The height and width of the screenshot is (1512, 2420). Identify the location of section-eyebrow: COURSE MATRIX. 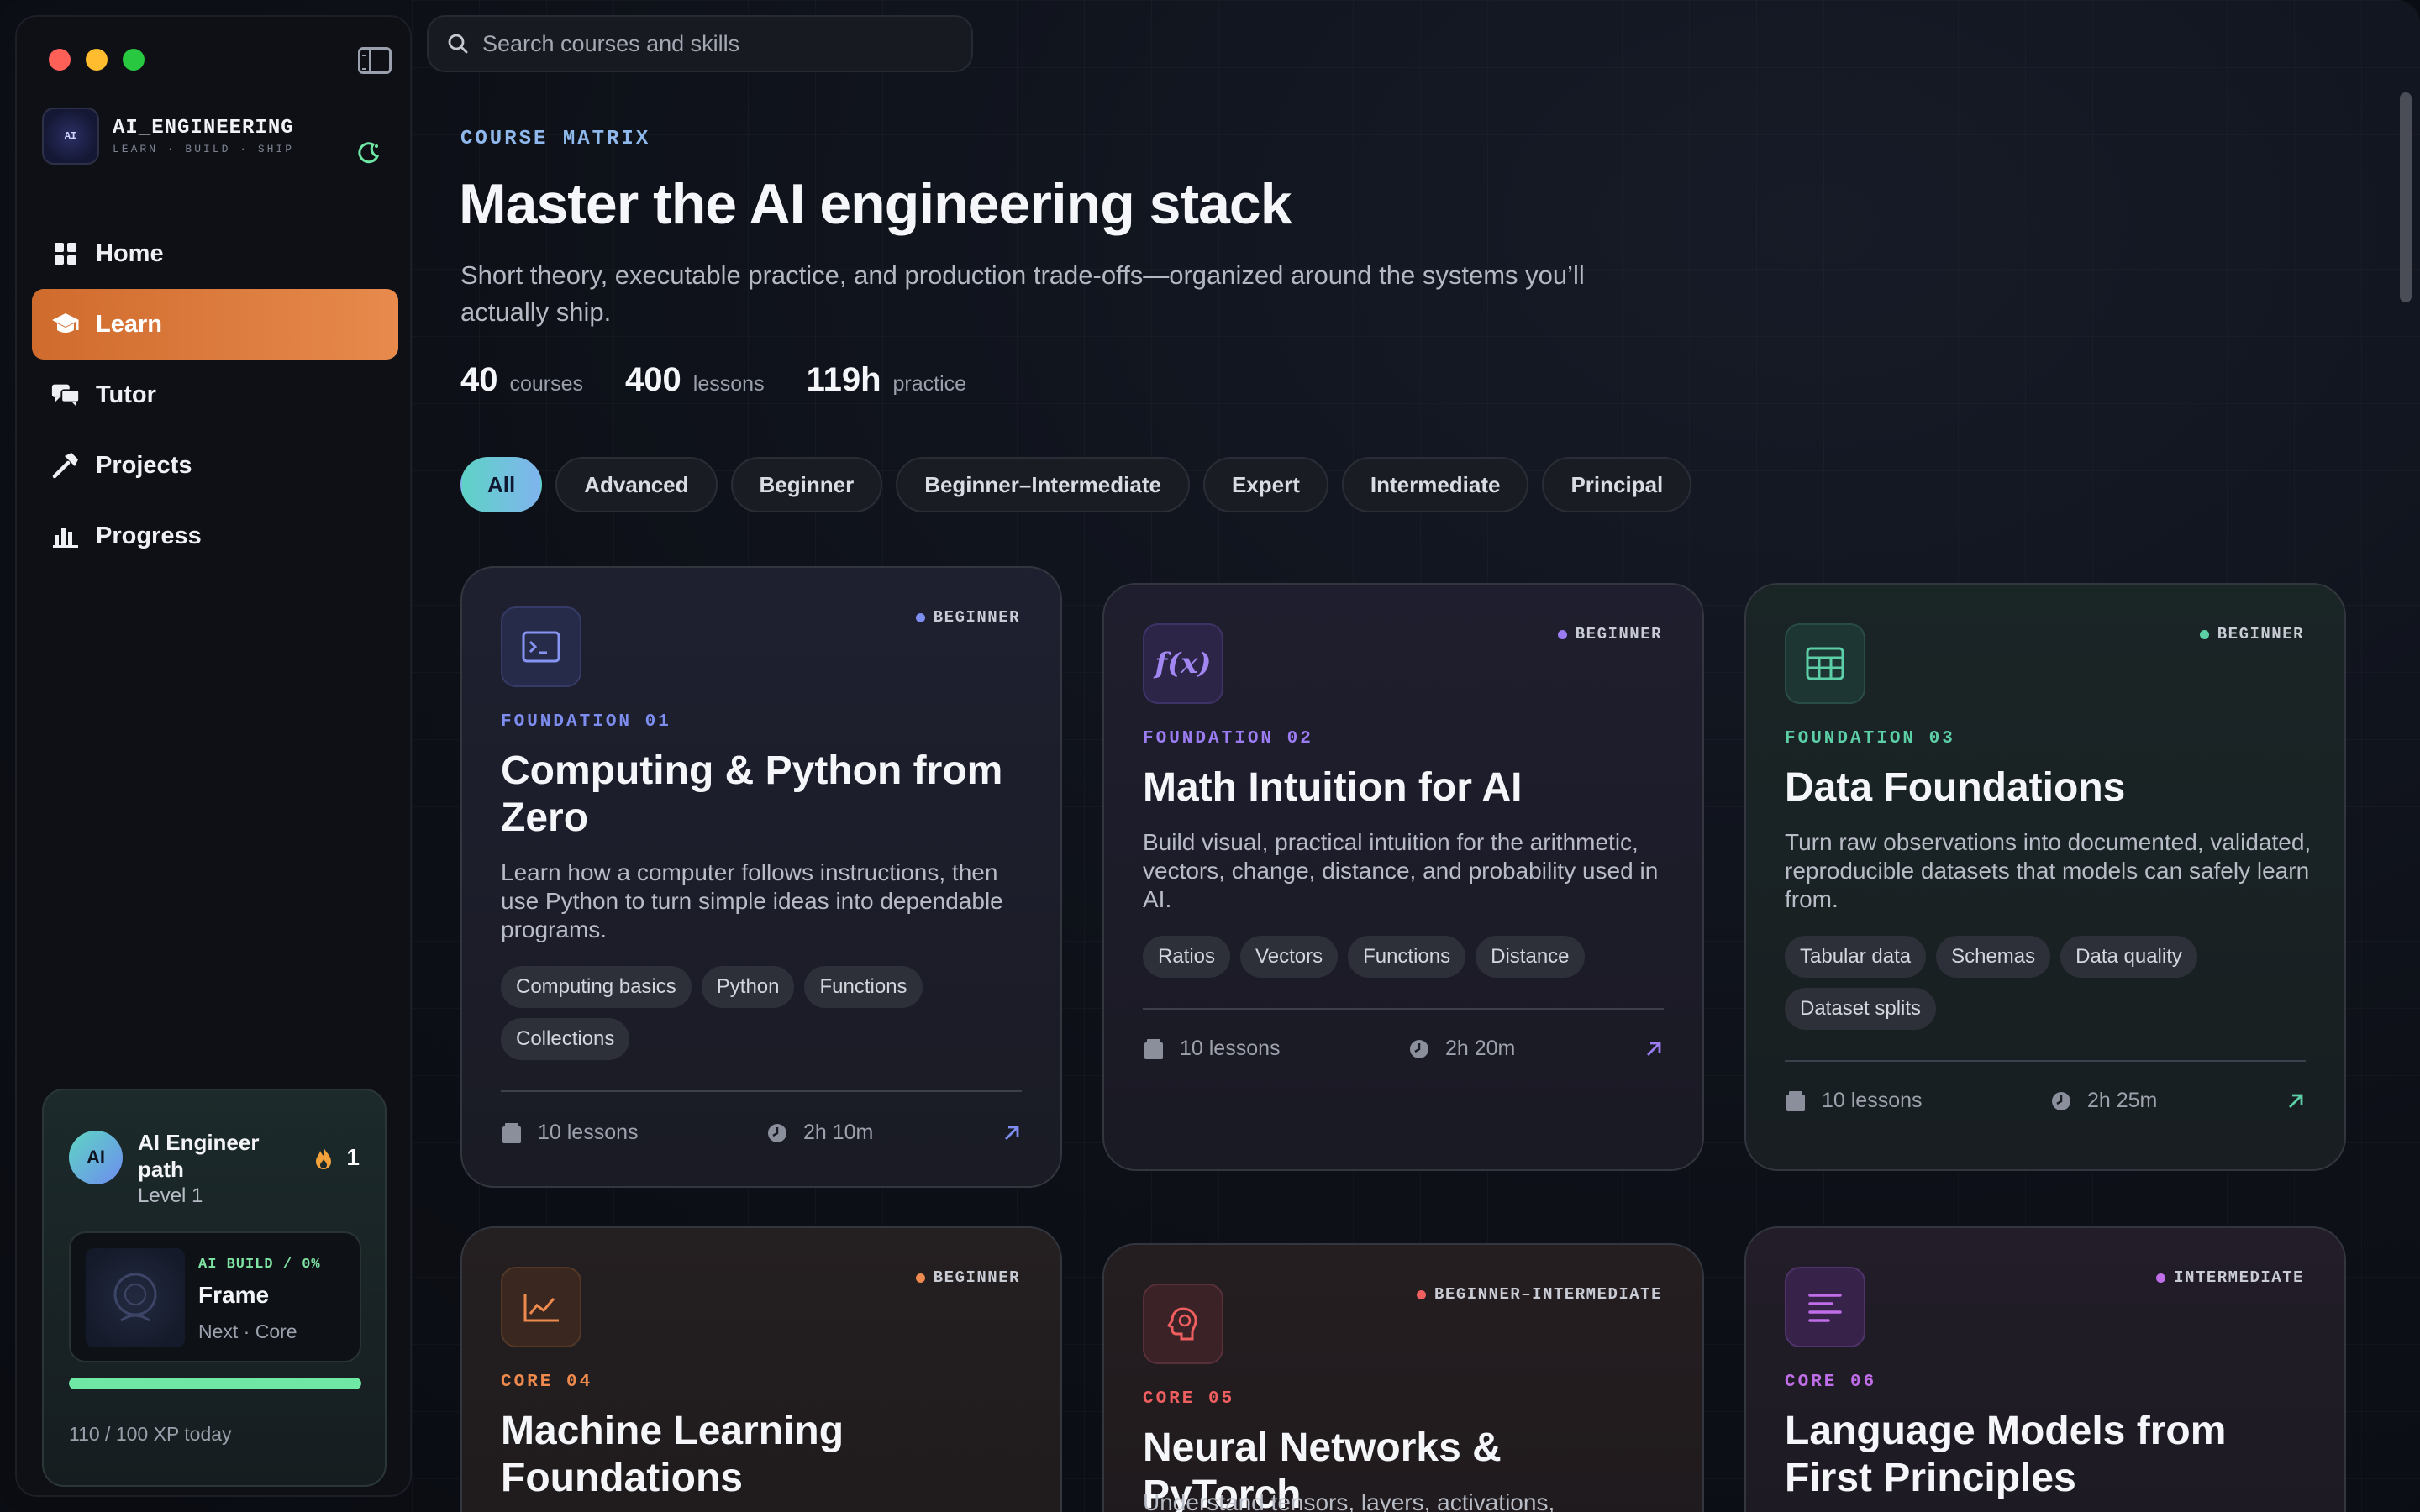
(555, 139).